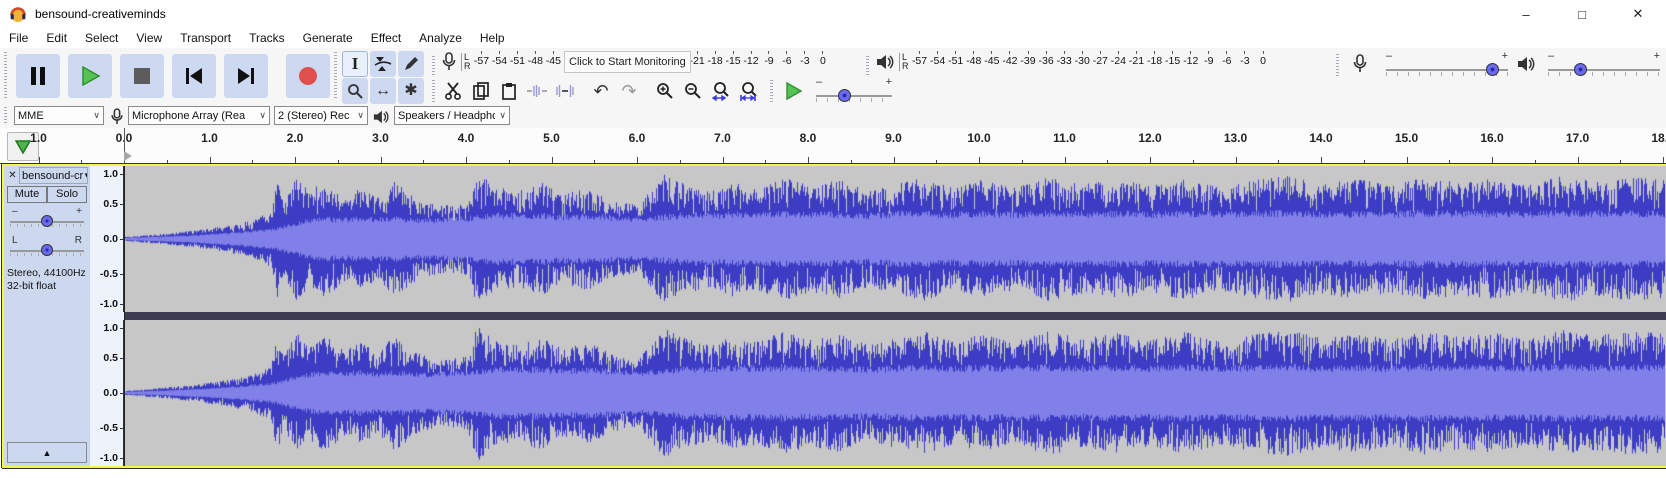  I want to click on pan-slider: L R, so click(47, 248).